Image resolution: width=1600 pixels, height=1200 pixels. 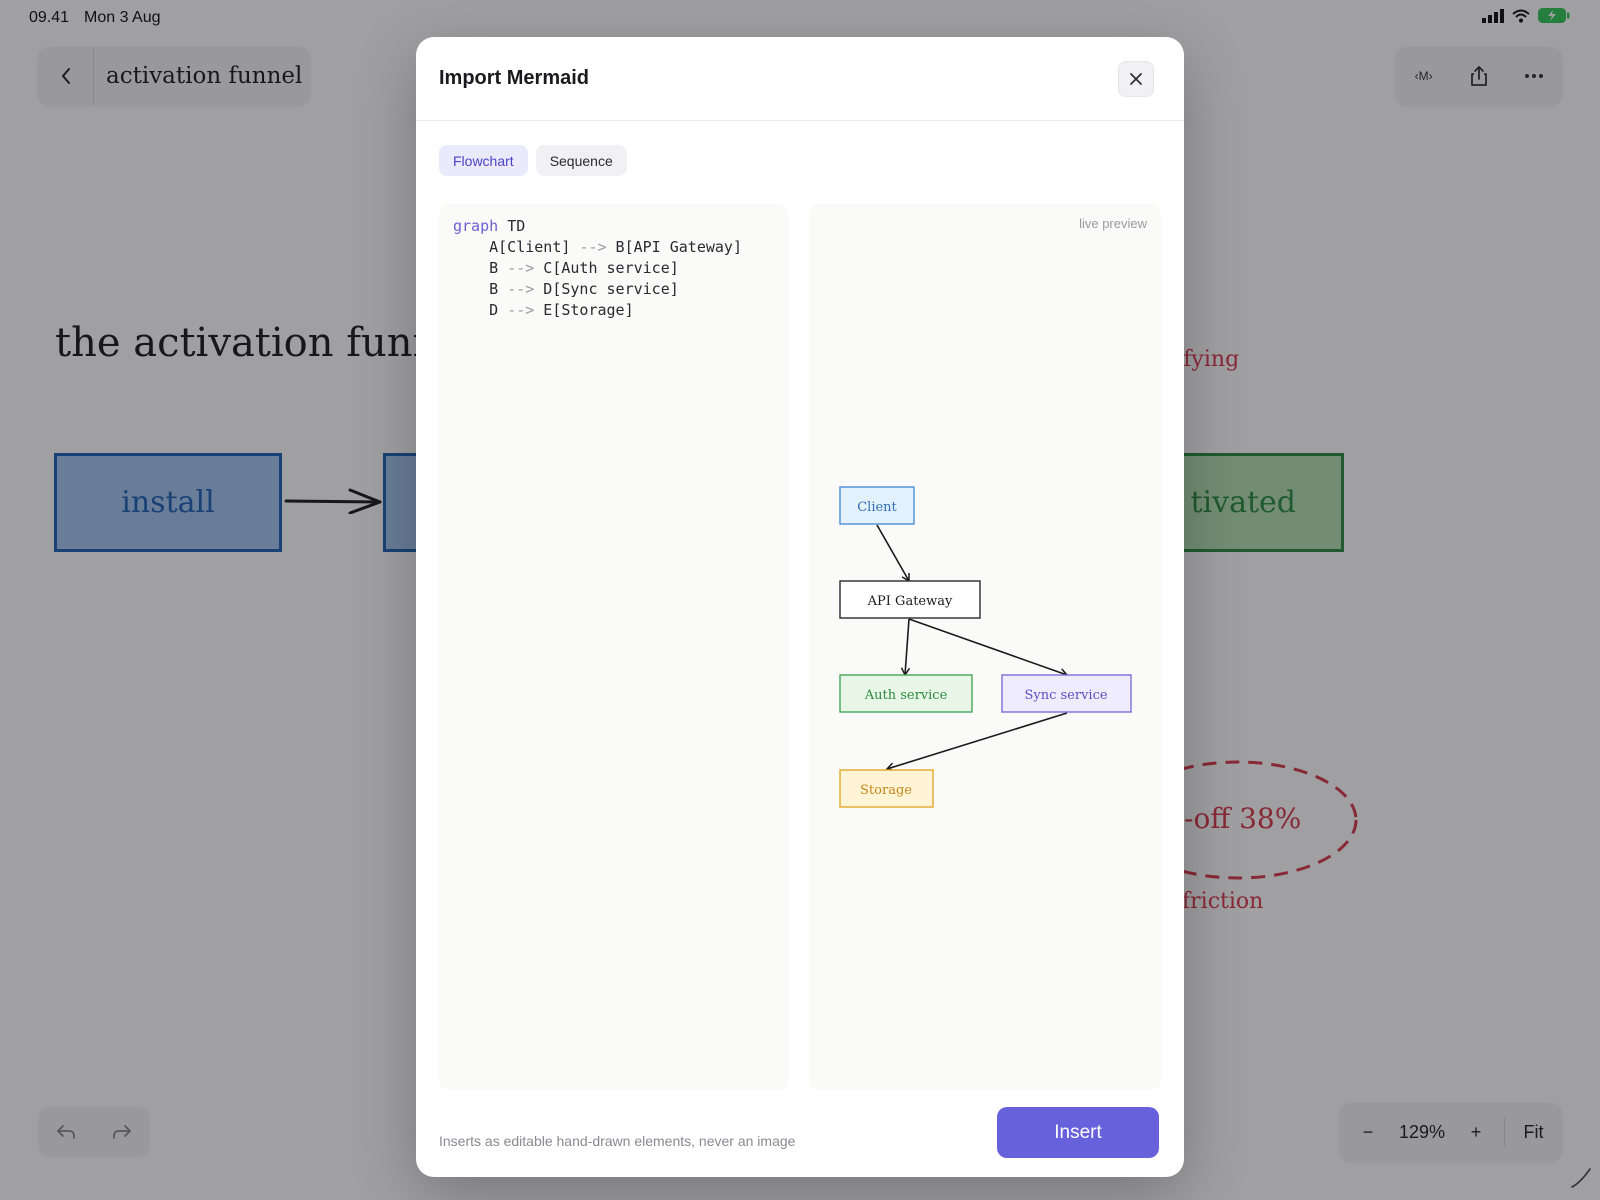 I want to click on preview-node-client: Client, so click(x=877, y=505).